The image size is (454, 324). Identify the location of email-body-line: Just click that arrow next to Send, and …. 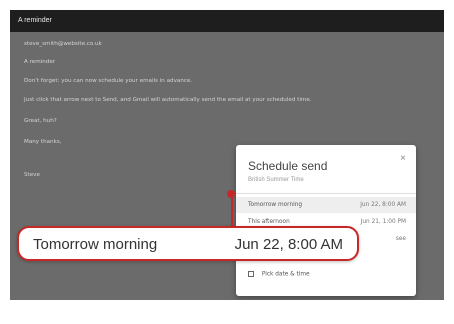
(168, 100).